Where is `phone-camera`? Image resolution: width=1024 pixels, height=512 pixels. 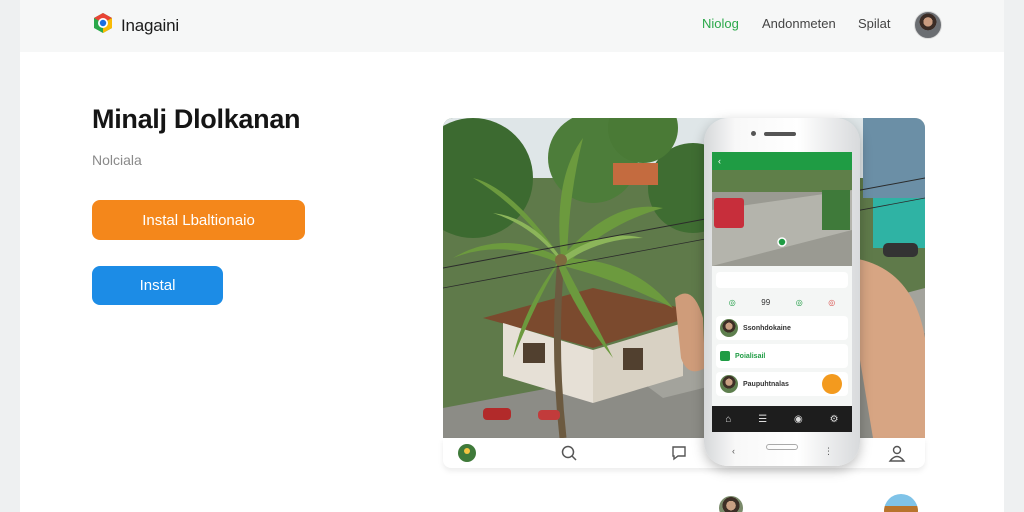 phone-camera is located at coordinates (753, 133).